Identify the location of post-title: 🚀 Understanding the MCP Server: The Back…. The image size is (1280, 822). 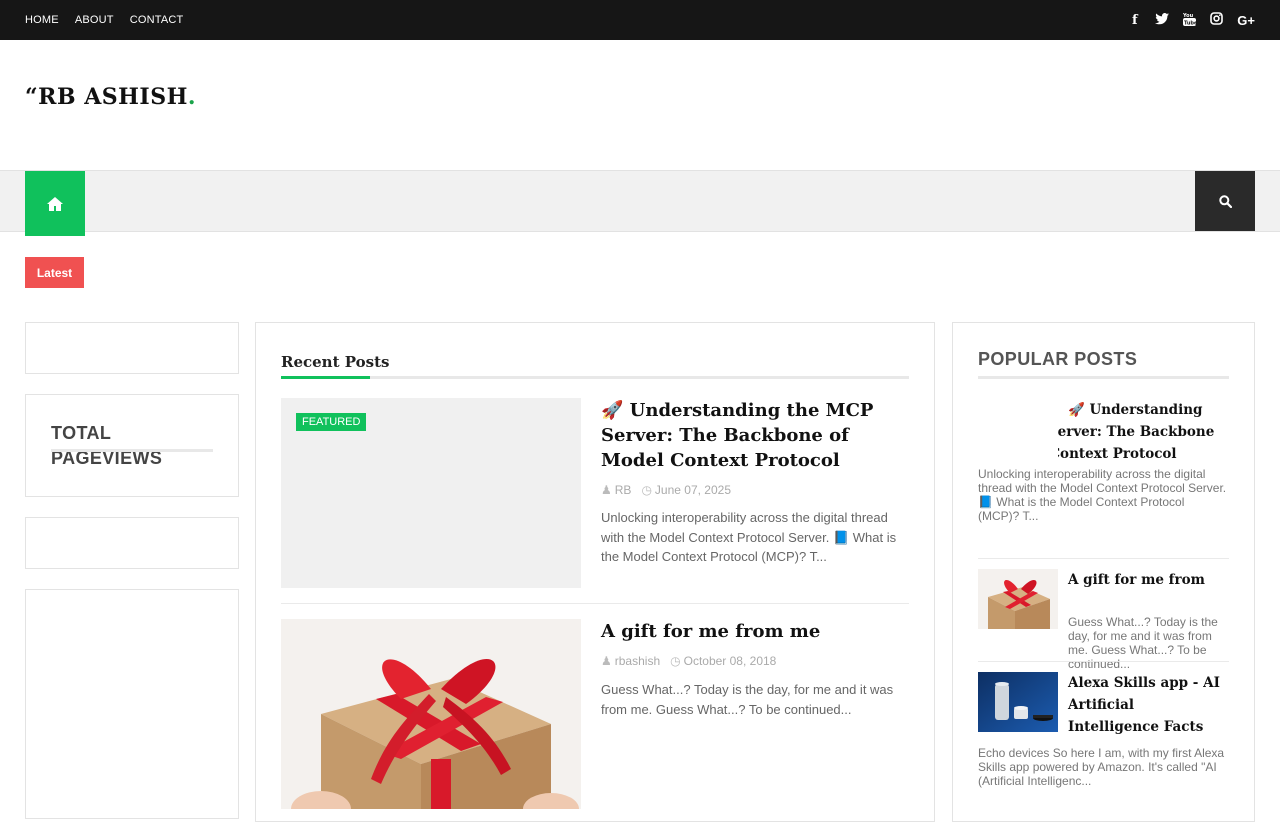
(751, 435).